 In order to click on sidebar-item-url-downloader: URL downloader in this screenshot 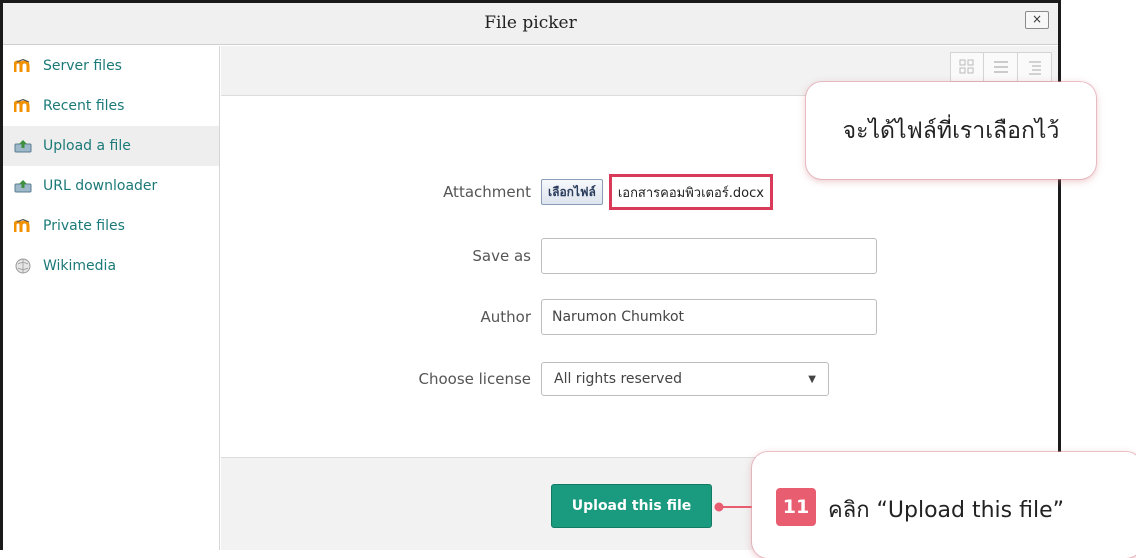, I will do `click(111, 186)`.